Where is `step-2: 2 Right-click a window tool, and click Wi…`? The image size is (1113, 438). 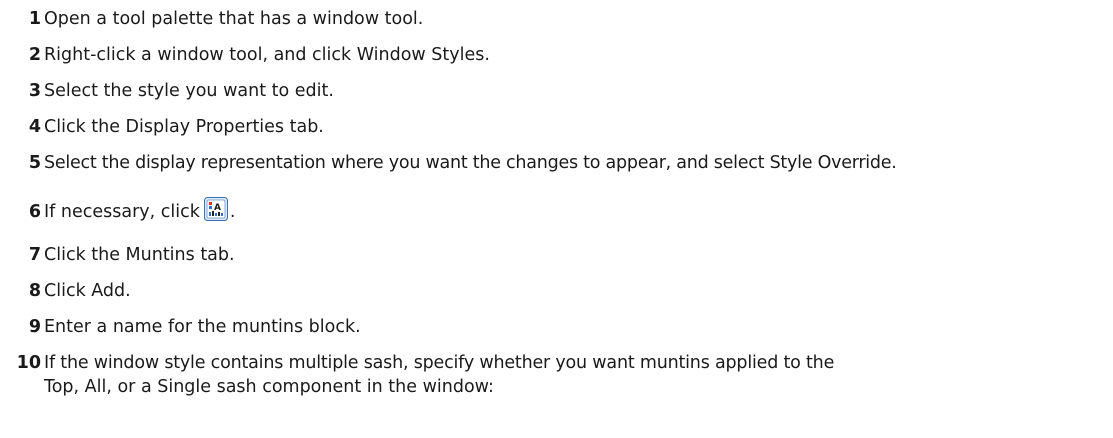 step-2: 2 Right-click a window tool, and click Wi… is located at coordinates (550, 55).